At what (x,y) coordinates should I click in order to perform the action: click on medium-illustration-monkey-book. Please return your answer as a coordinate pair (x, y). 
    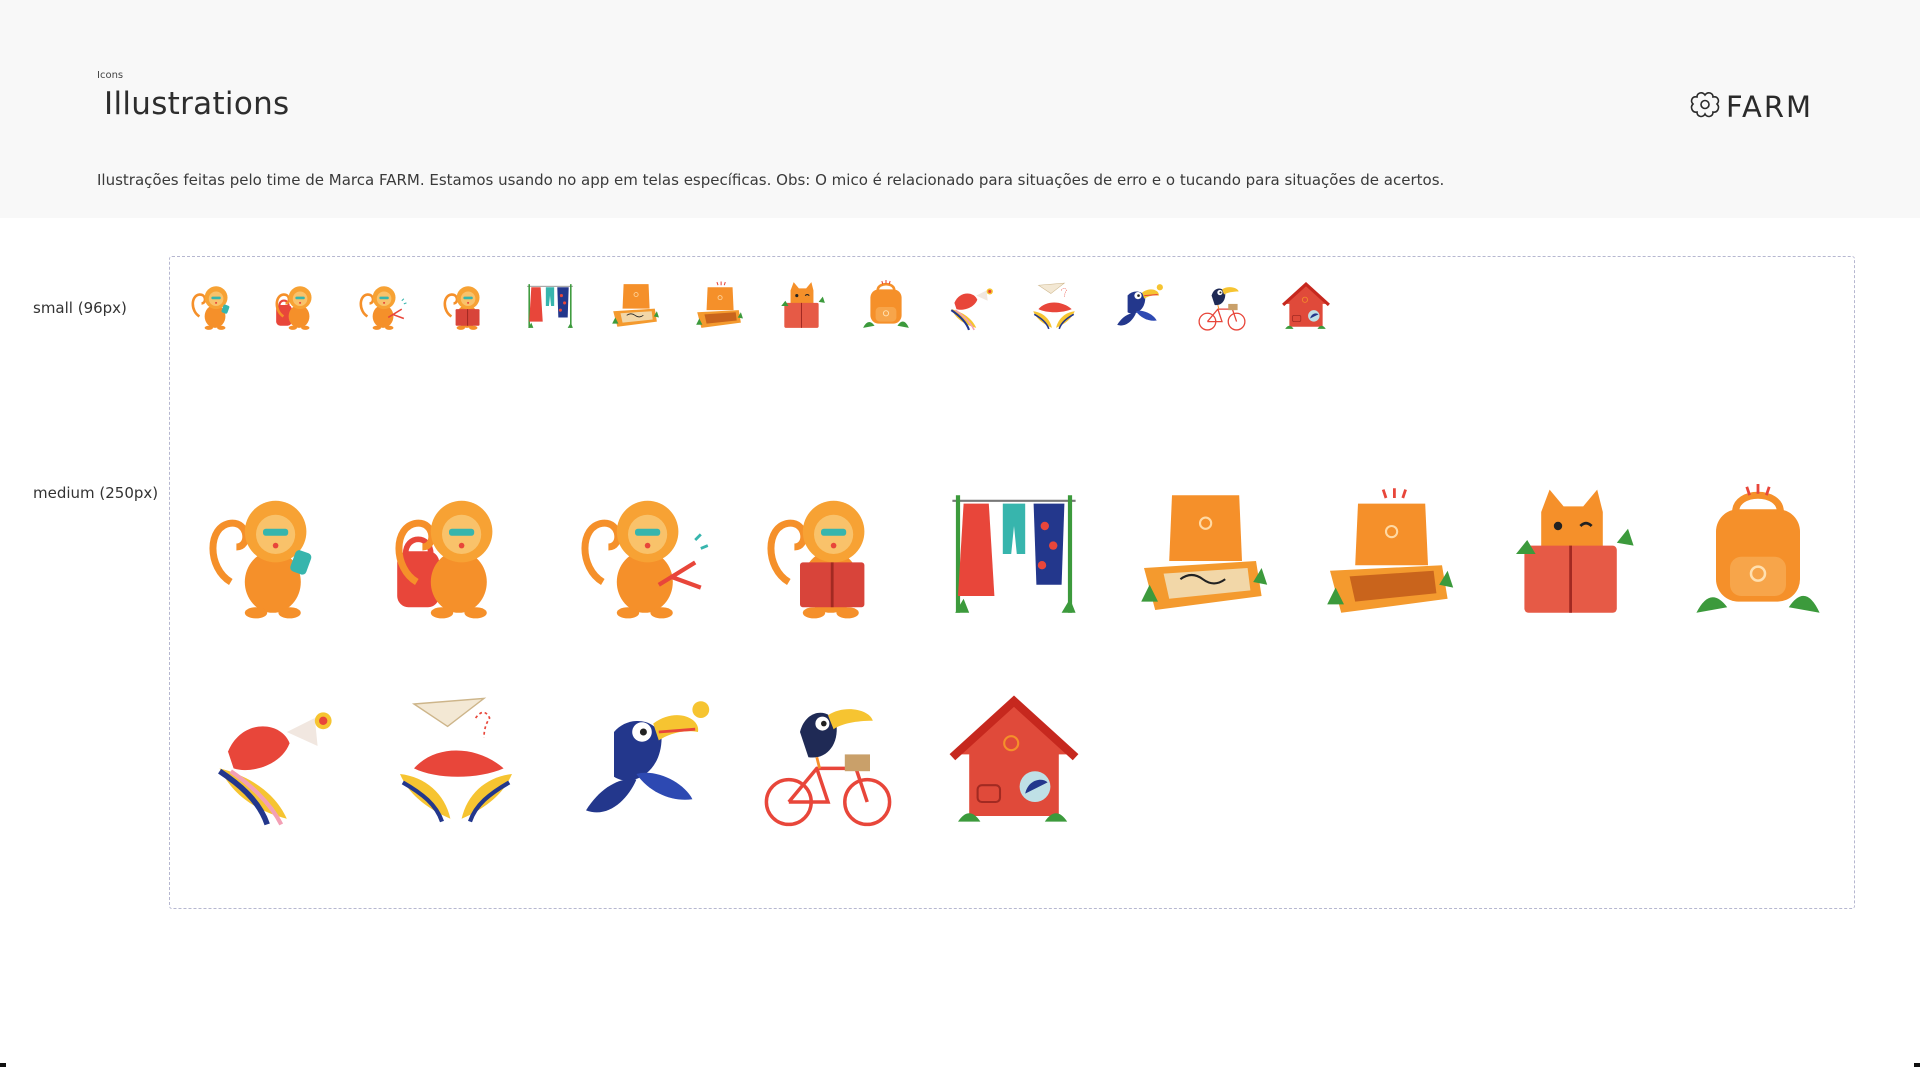
    Looking at the image, I should click on (828, 554).